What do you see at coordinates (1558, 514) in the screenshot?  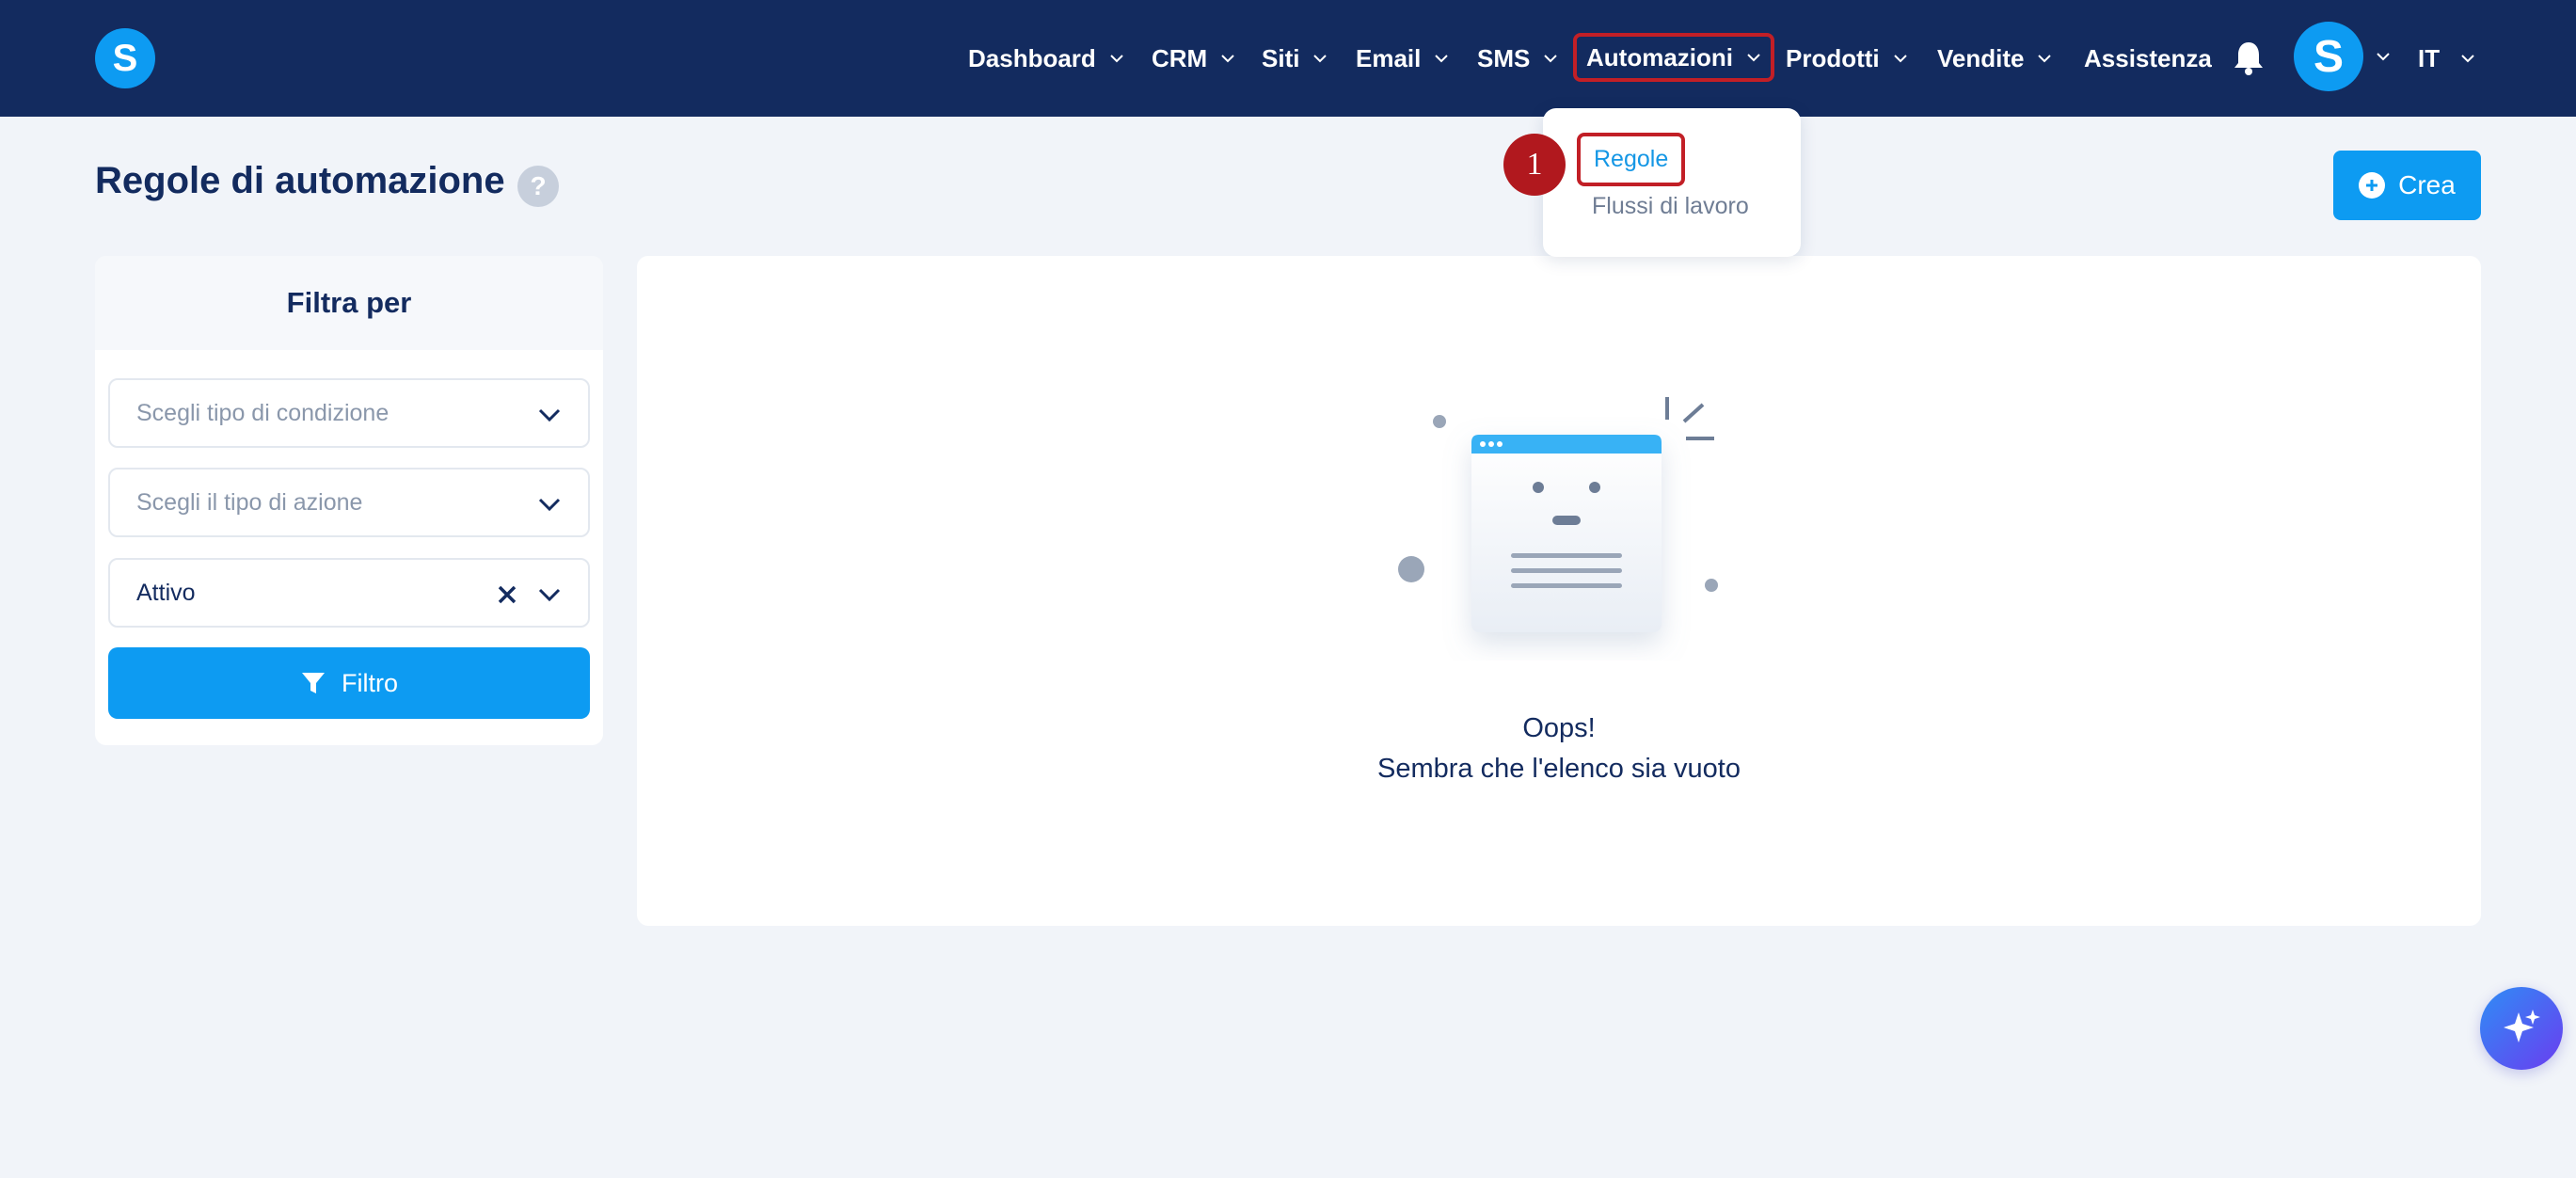 I see `empty-list-illustration` at bounding box center [1558, 514].